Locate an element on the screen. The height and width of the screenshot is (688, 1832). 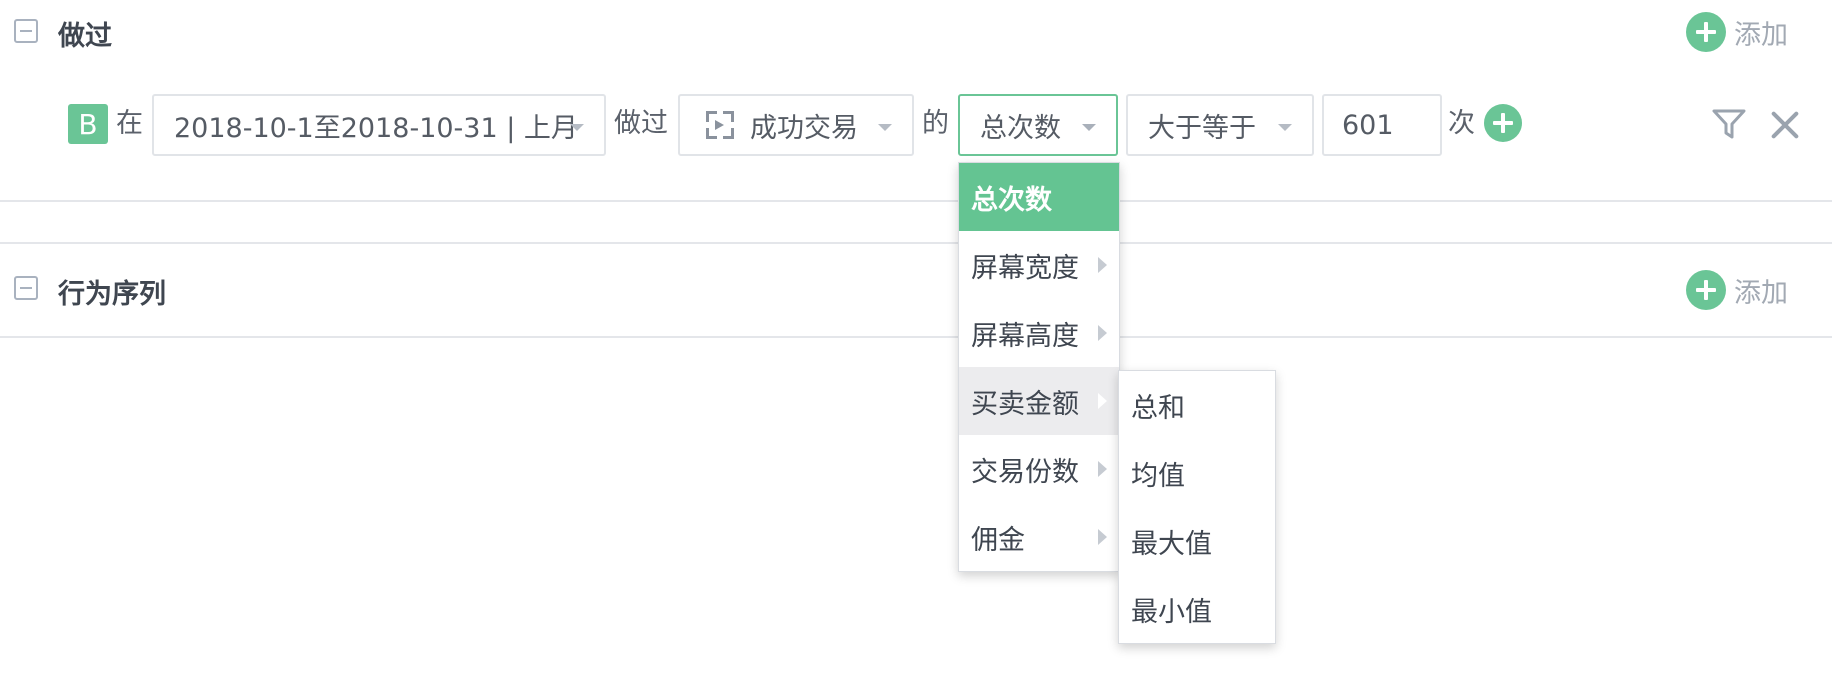
metric-value: 总次数 is located at coordinates (1020, 128).